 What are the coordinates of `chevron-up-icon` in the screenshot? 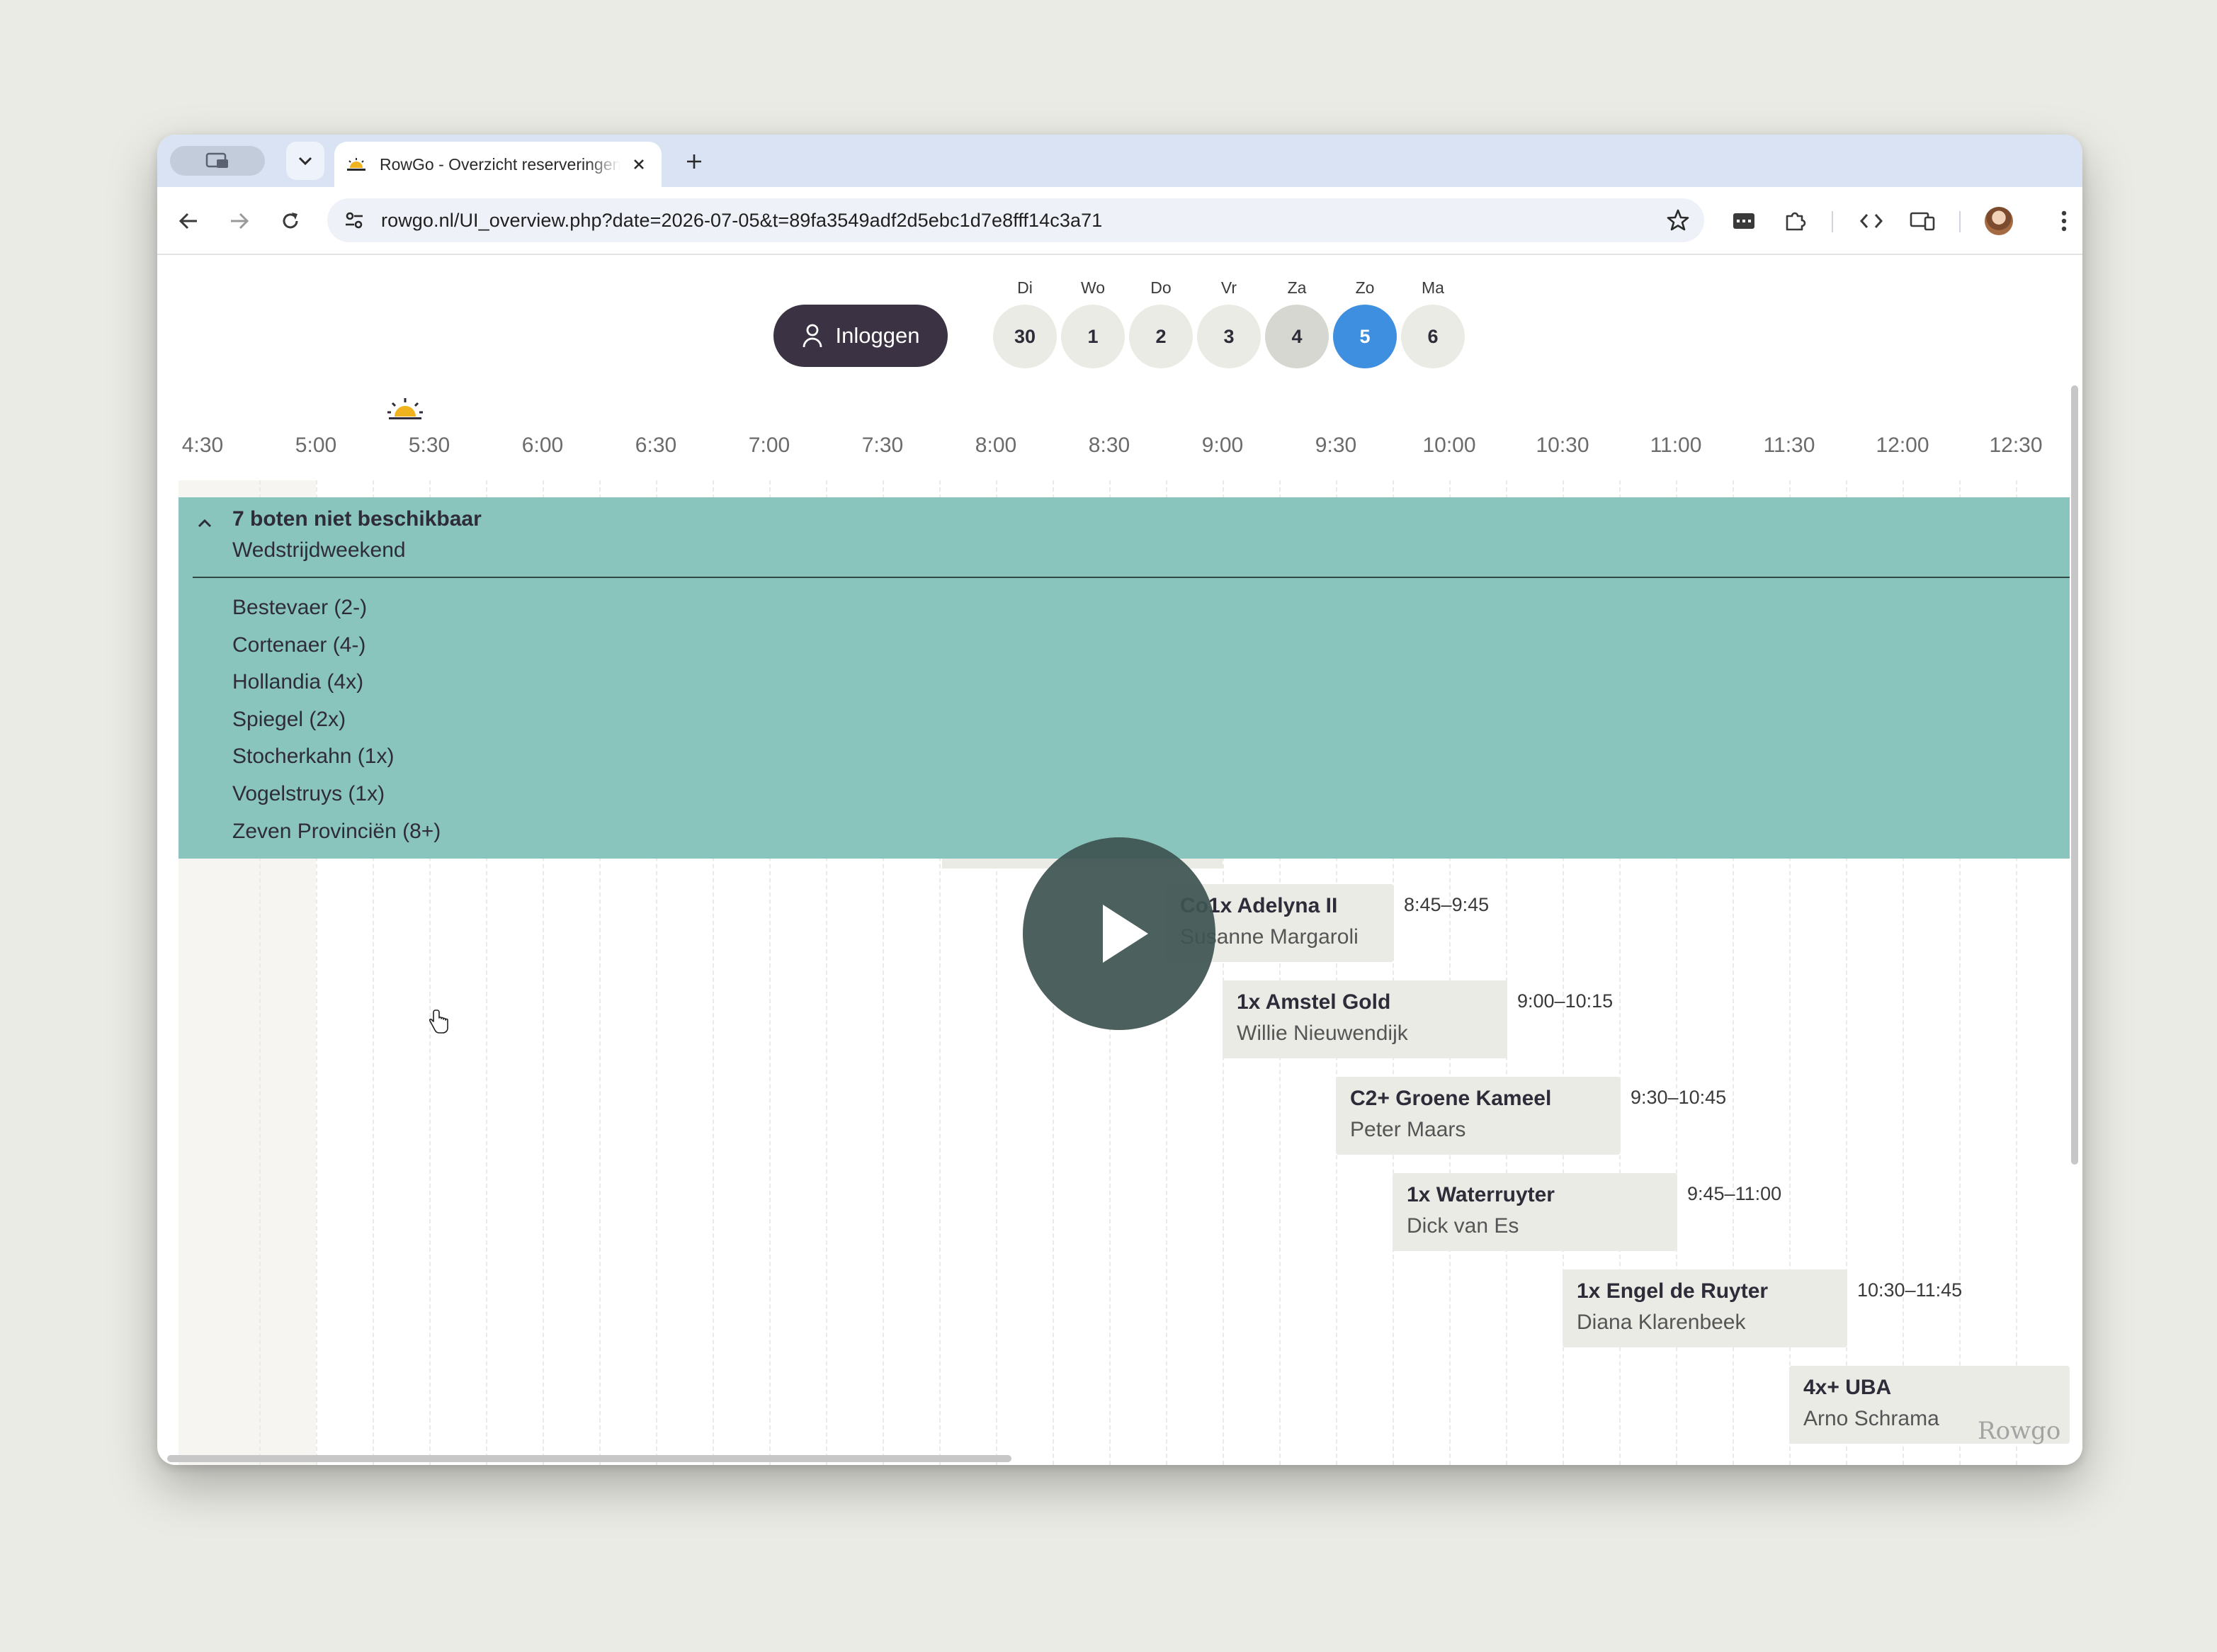 It's located at (205, 523).